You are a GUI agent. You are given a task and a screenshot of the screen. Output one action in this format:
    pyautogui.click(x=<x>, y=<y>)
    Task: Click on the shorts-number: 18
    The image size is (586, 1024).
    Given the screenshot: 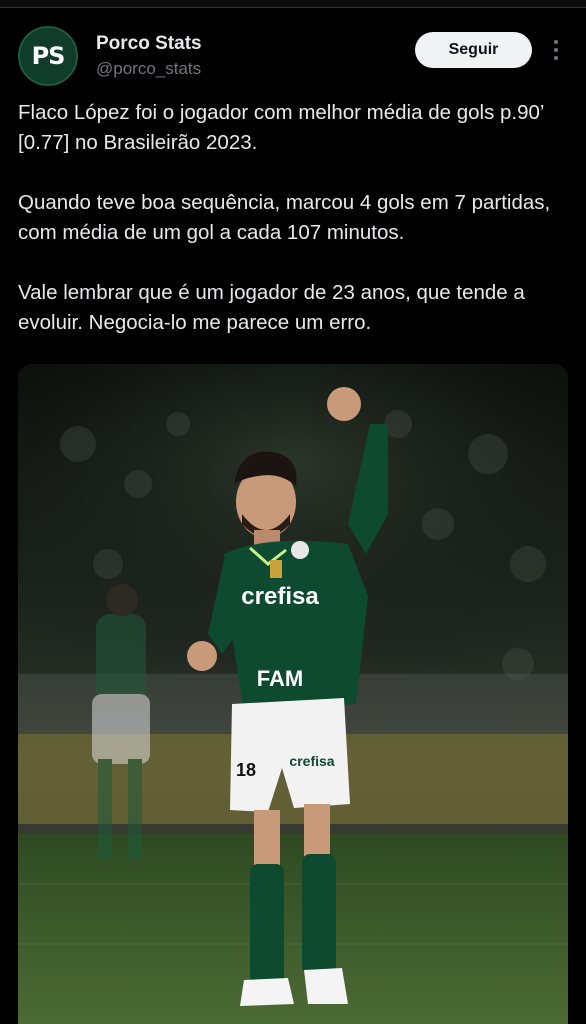 What is the action you would take?
    pyautogui.click(x=246, y=770)
    